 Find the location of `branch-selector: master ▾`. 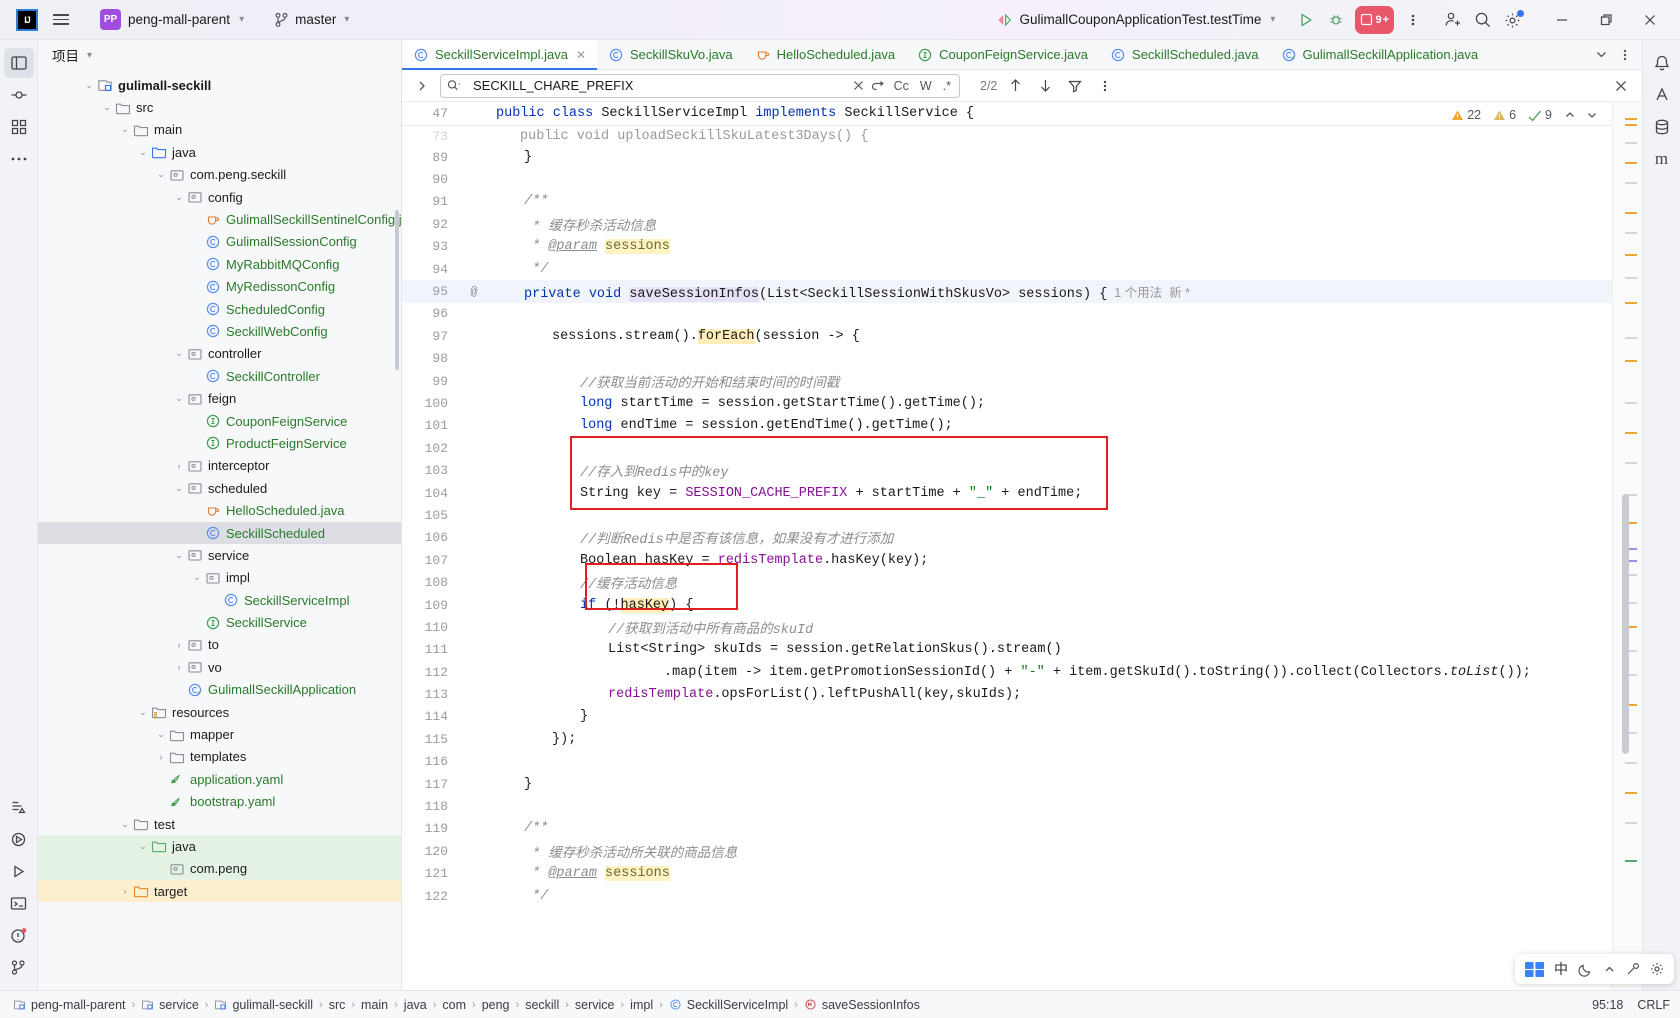

branch-selector: master ▾ is located at coordinates (311, 20).